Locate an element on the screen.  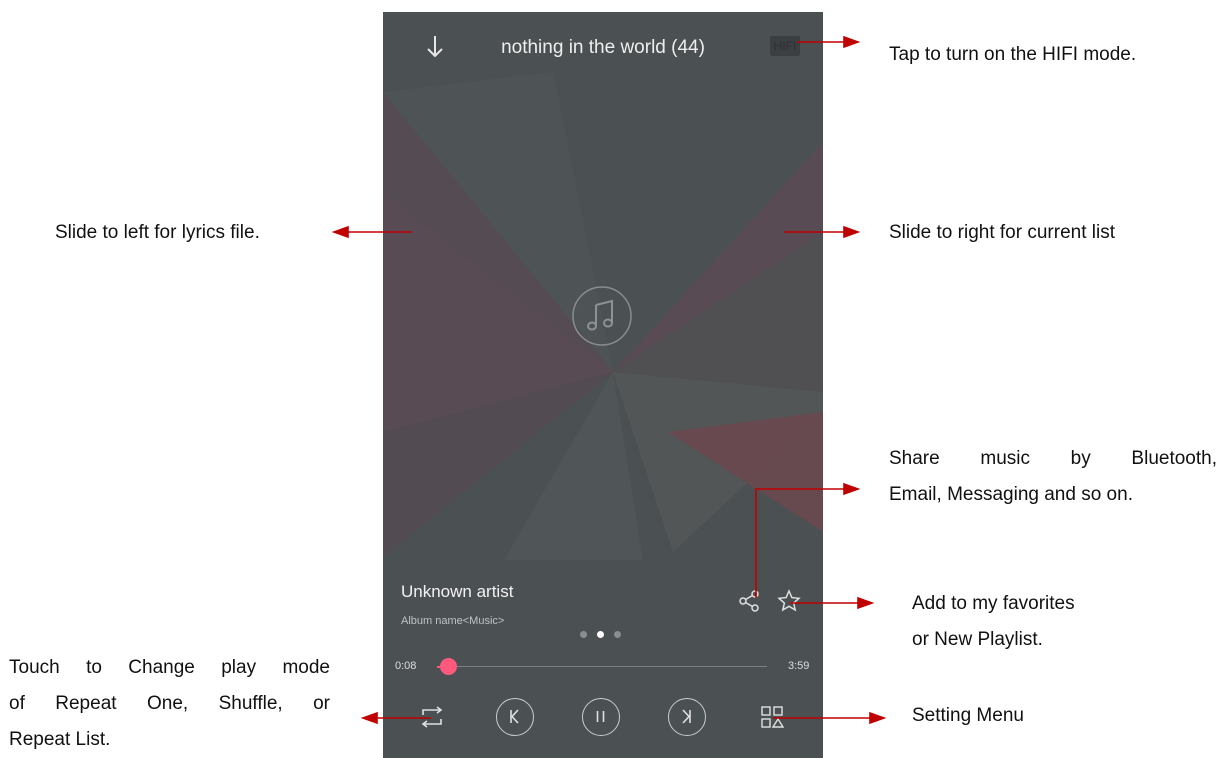
repeat-icon is located at coordinates (432, 717).